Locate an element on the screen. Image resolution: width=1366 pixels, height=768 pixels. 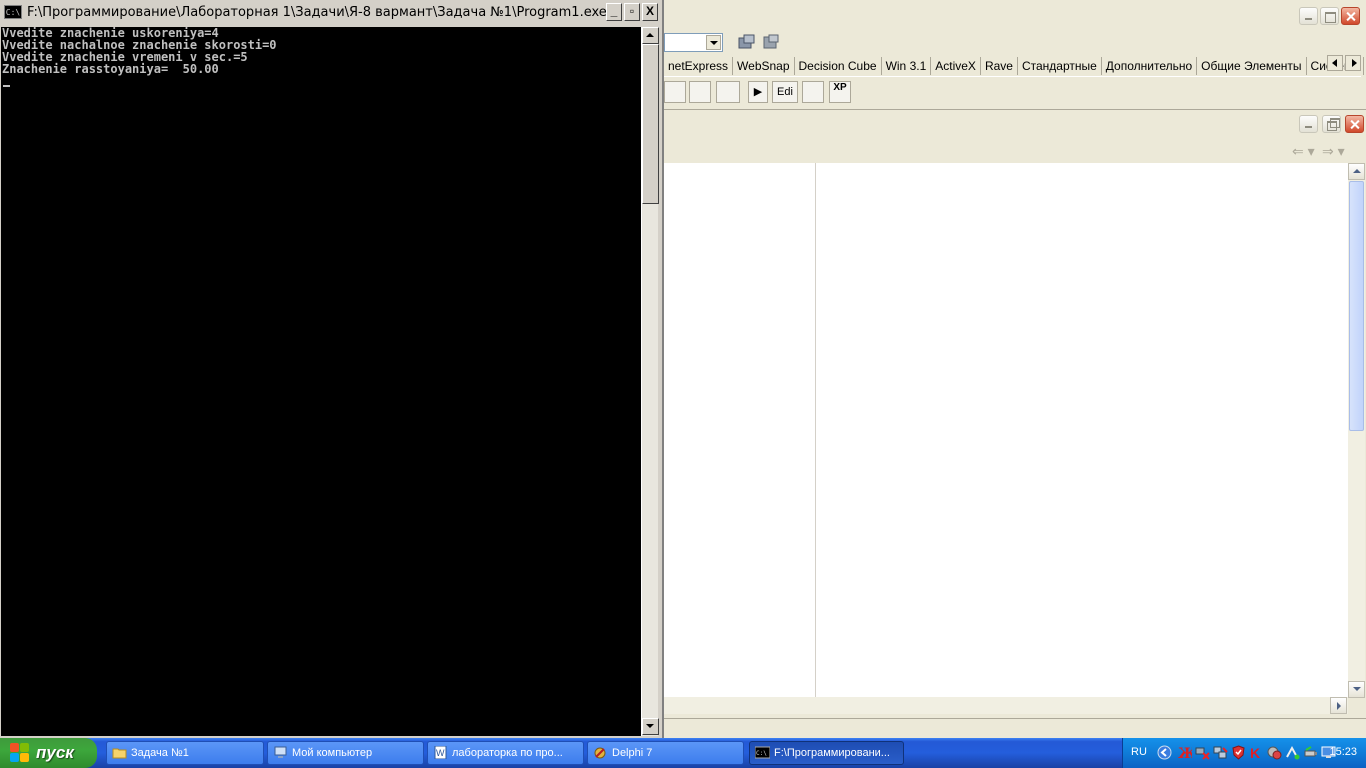
svg-text: W is located at coordinates (440, 753).